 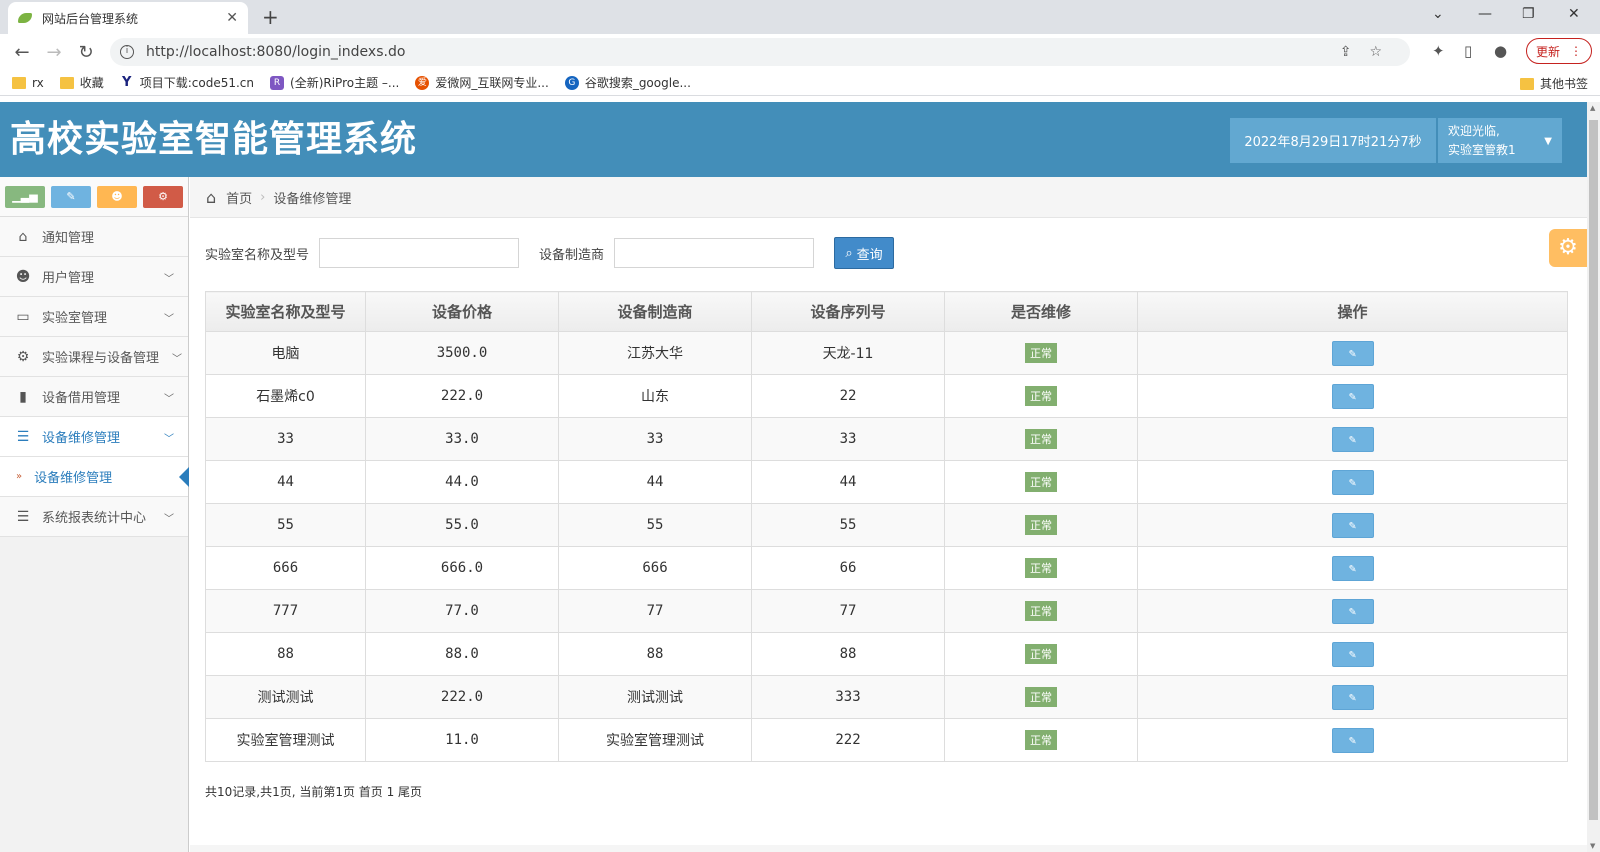 What do you see at coordinates (94, 517) in the screenshot?
I see `sidebar-item-reports: ☰ 系统报表统计中心 ﹀` at bounding box center [94, 517].